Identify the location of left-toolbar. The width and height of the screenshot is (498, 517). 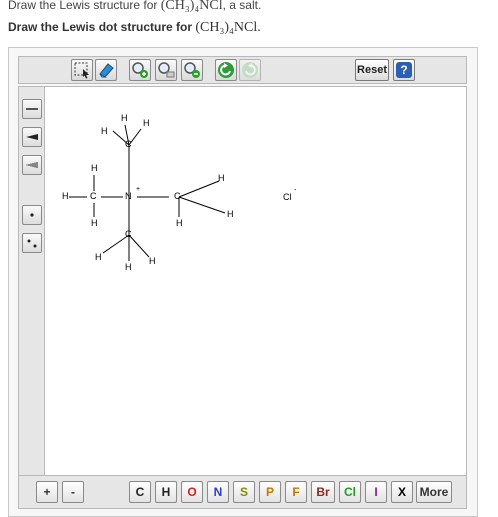
(31, 285).